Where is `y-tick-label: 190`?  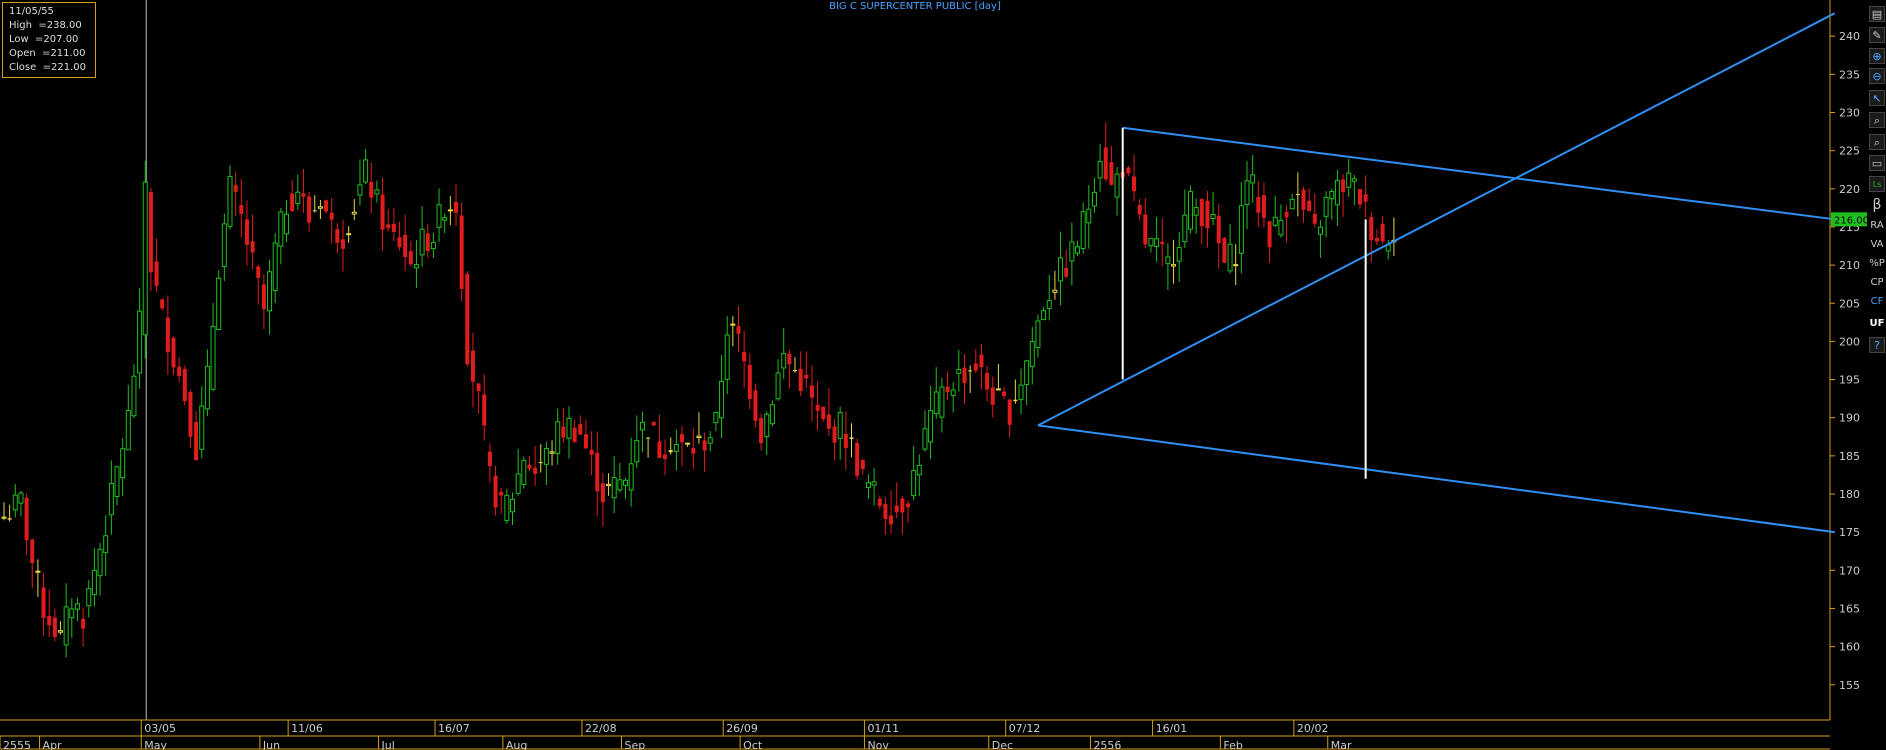 y-tick-label: 190 is located at coordinates (1849, 418).